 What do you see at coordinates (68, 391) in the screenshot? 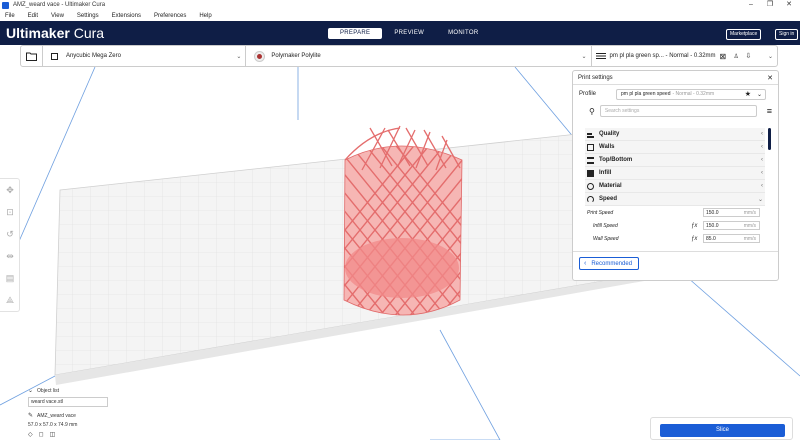
I see `object-list-header: ⌄ Object list` at bounding box center [68, 391].